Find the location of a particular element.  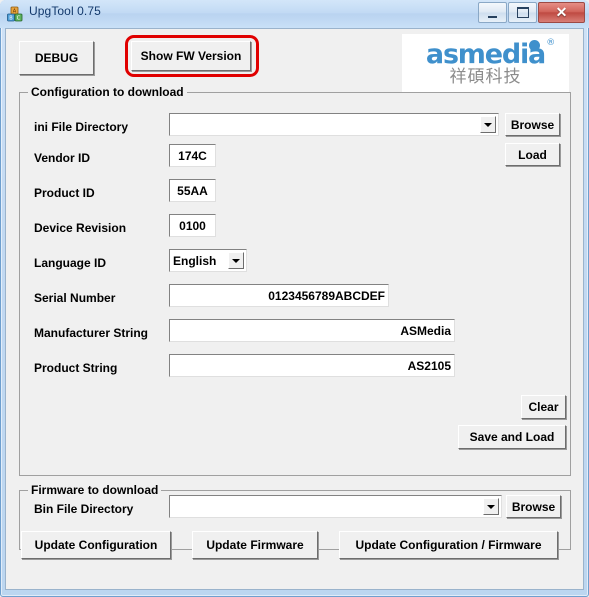

product-id-input: 55AA is located at coordinates (192, 190).